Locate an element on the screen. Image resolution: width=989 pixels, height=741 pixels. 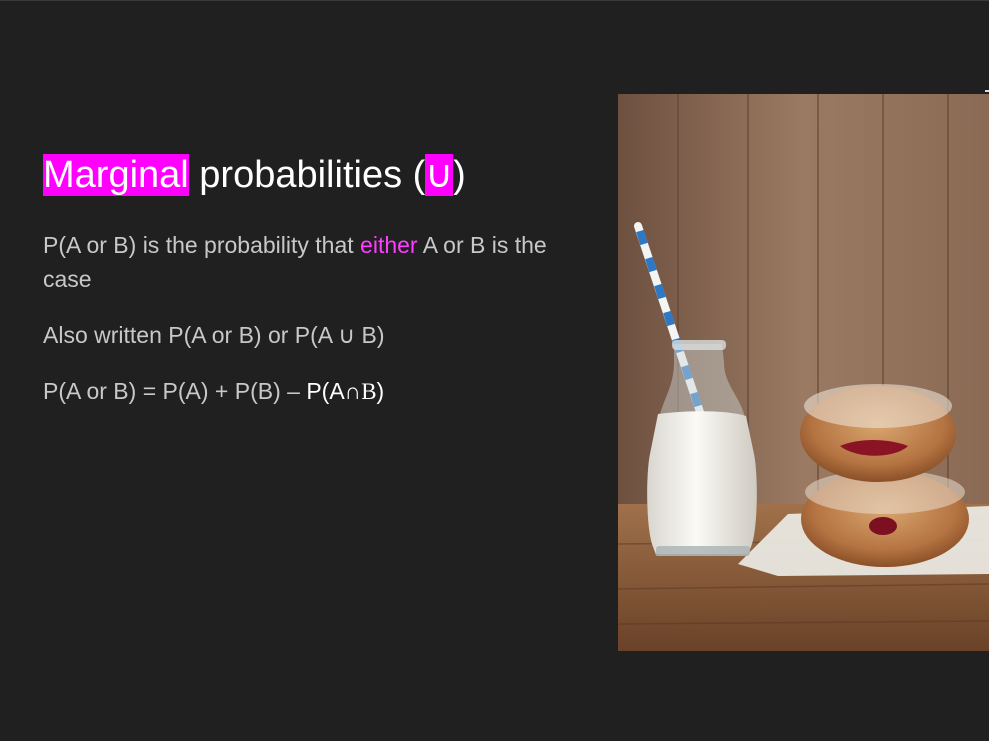
title-close-paren: ) is located at coordinates (459, 175).